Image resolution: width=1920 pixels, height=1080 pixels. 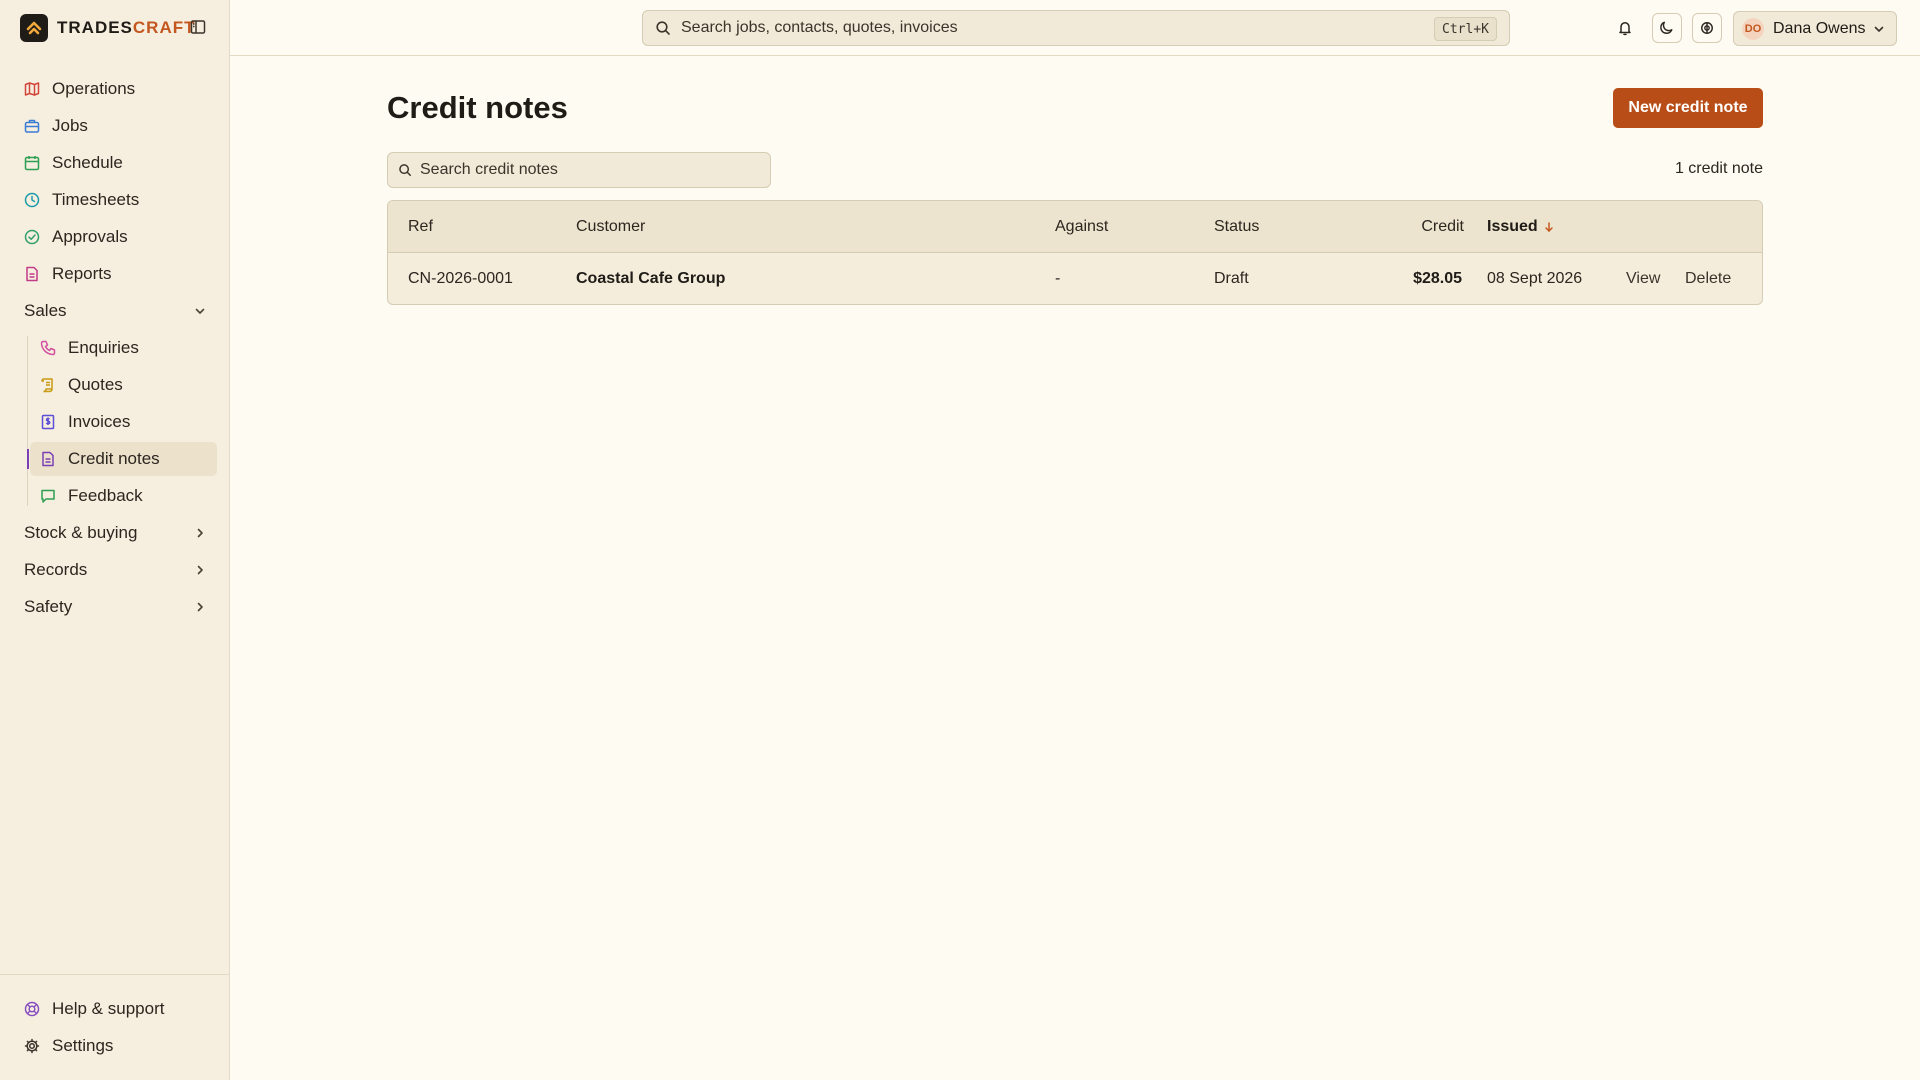 What do you see at coordinates (48, 606) in the screenshot?
I see `sidebar-group-label: Safety` at bounding box center [48, 606].